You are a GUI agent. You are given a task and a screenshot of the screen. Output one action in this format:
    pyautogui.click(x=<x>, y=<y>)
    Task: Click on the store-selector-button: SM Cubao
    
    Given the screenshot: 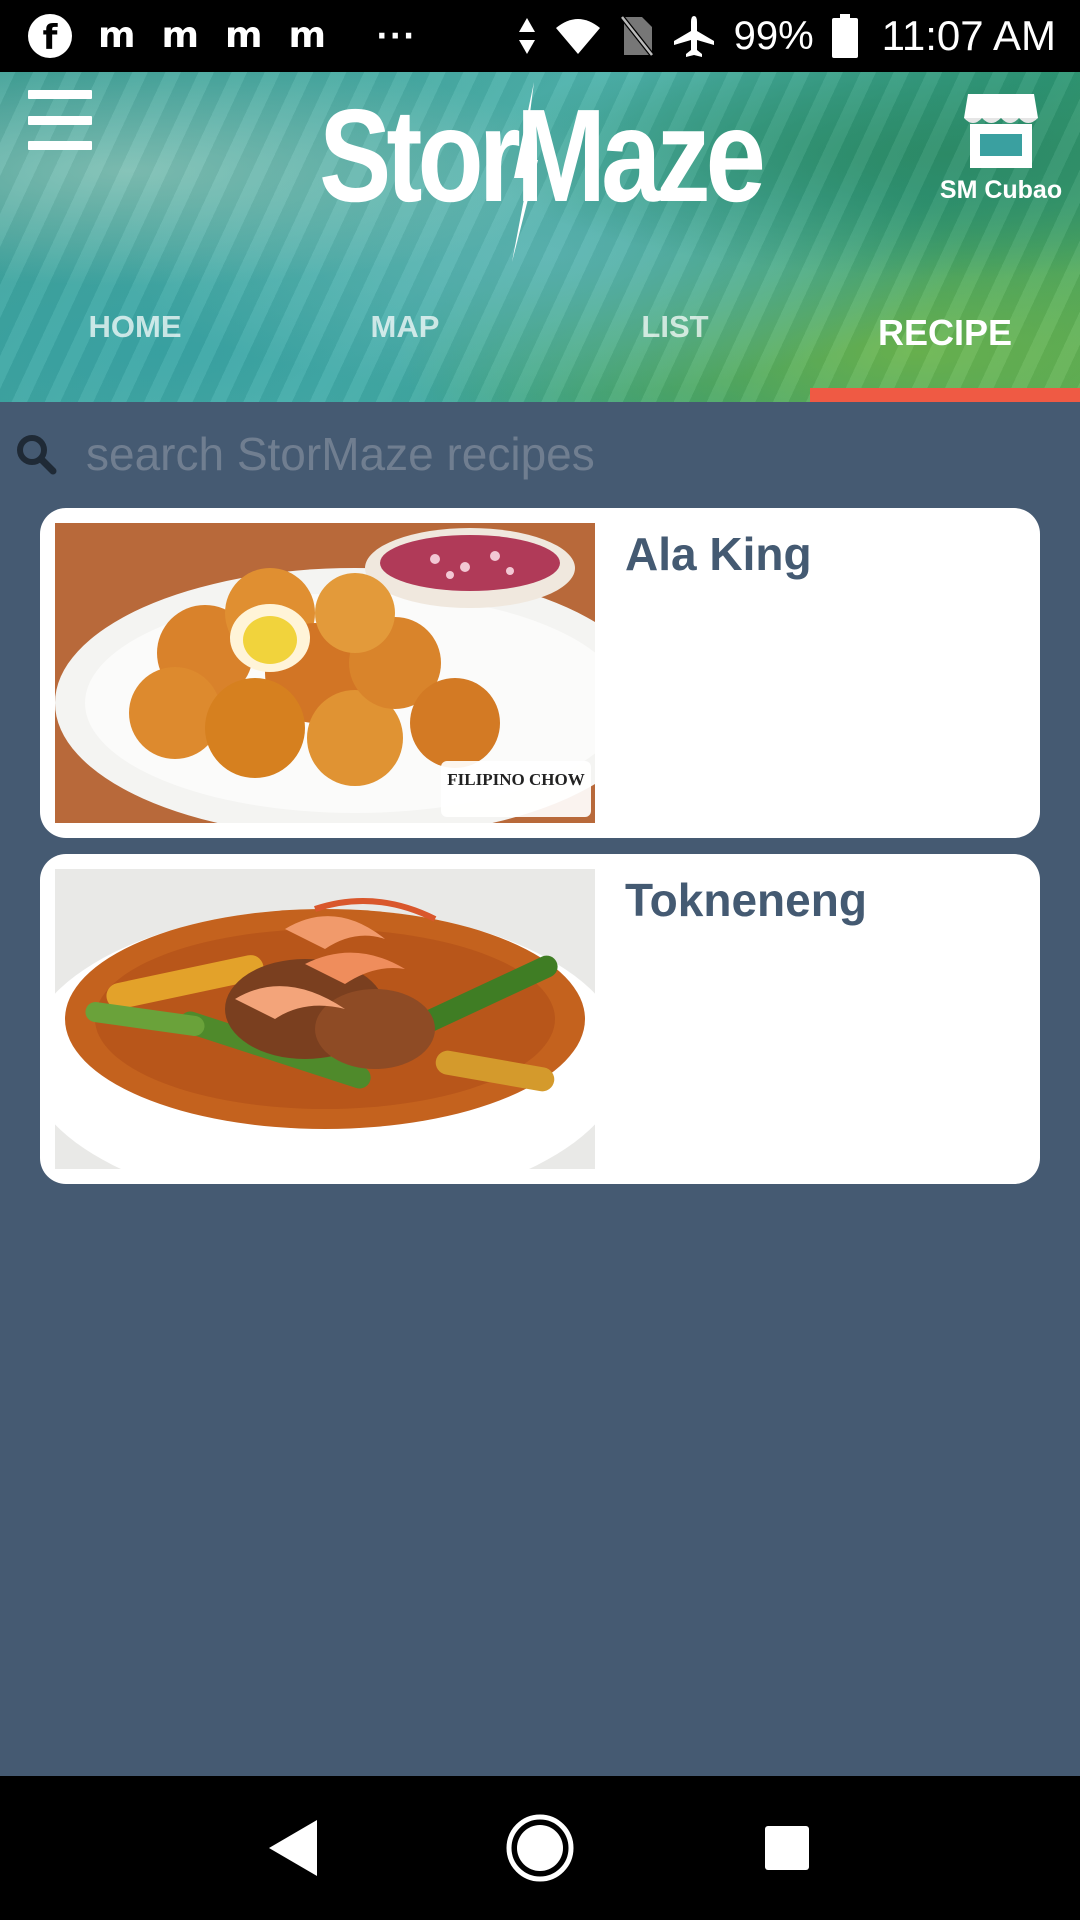 What is the action you would take?
    pyautogui.click(x=1001, y=148)
    